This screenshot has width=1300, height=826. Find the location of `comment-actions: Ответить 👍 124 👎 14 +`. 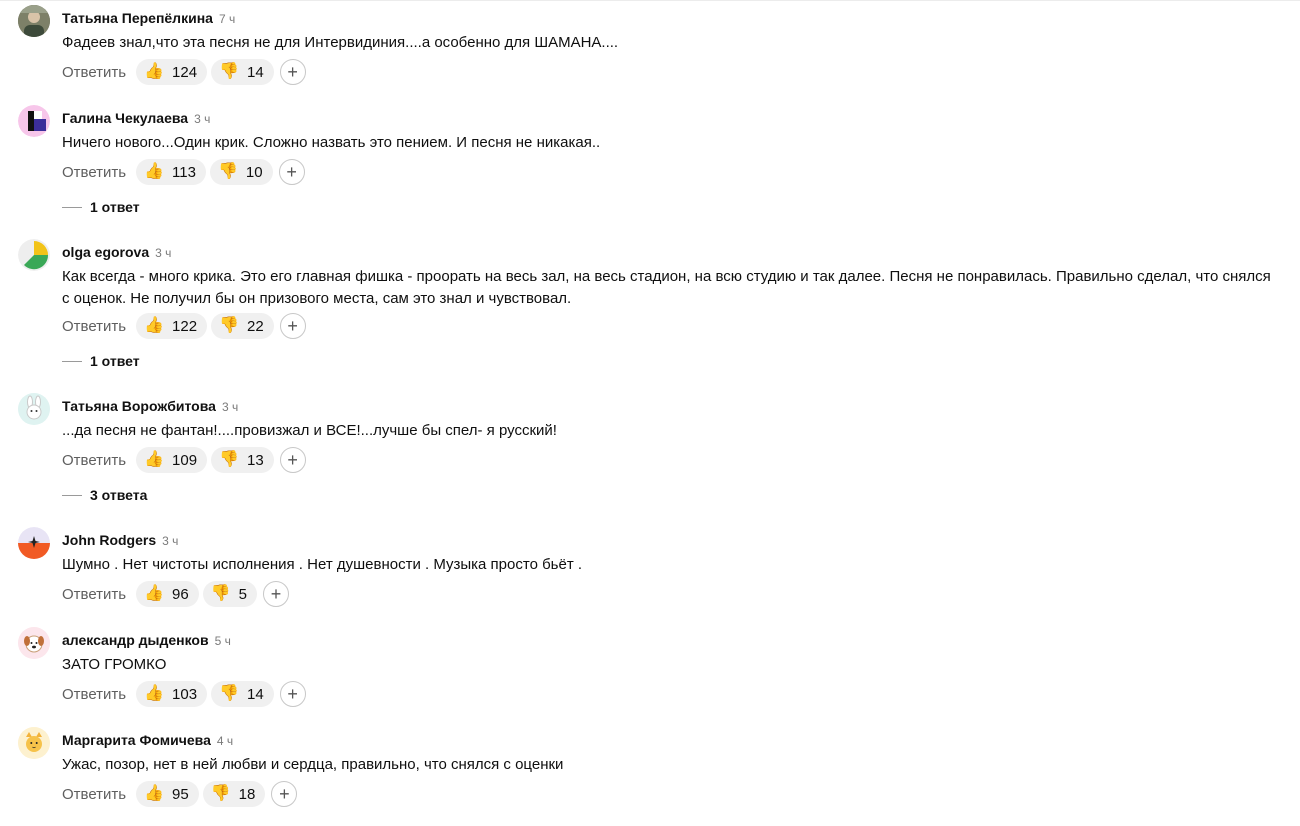

comment-actions: Ответить 👍 124 👎 14 + is located at coordinates (184, 72).